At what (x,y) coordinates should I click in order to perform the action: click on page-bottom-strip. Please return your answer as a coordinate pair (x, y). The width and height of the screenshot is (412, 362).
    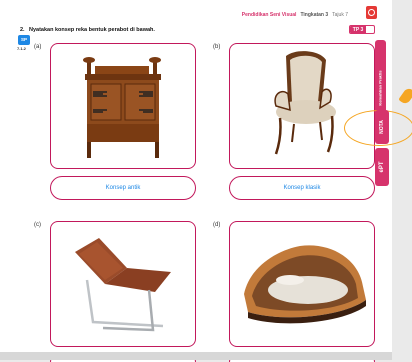
    Looking at the image, I should click on (196, 356).